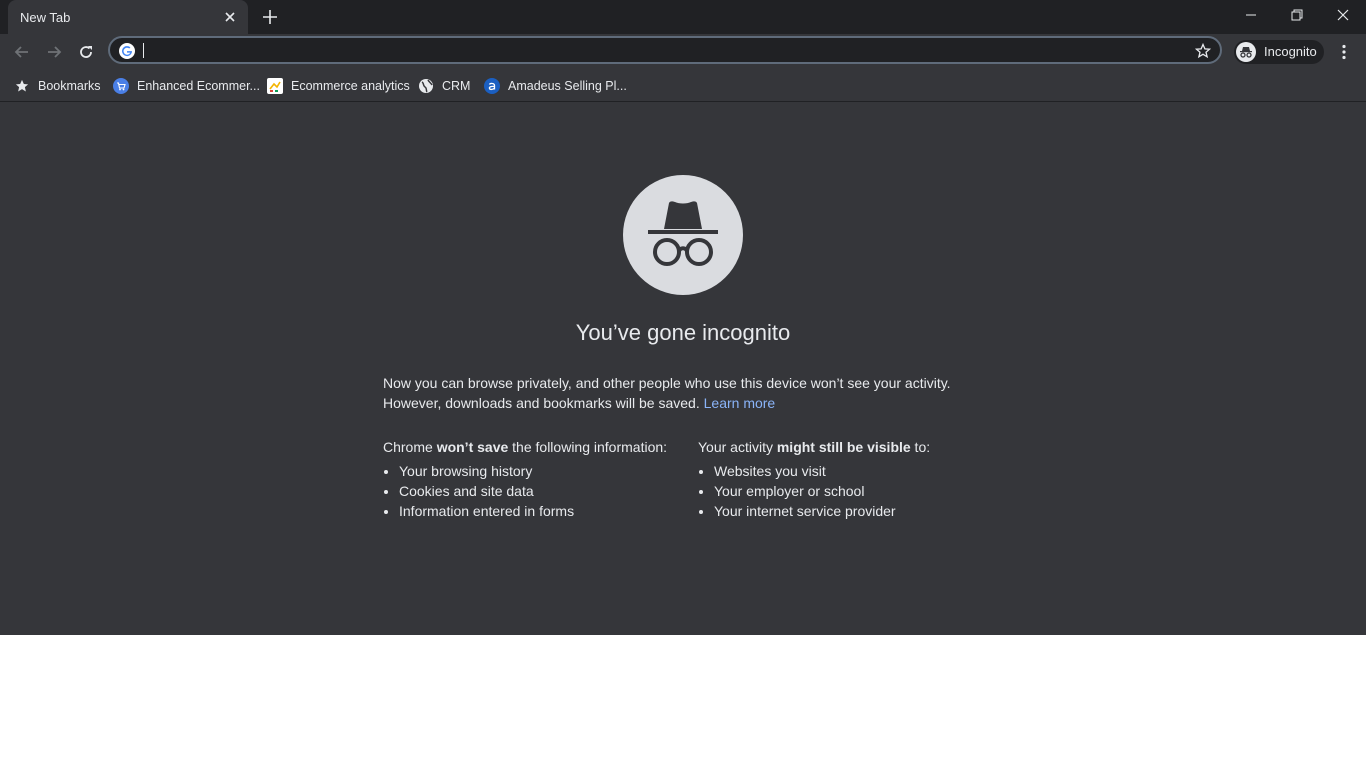 The image size is (1366, 768). I want to click on bookmark-crm: CRM, so click(444, 86).